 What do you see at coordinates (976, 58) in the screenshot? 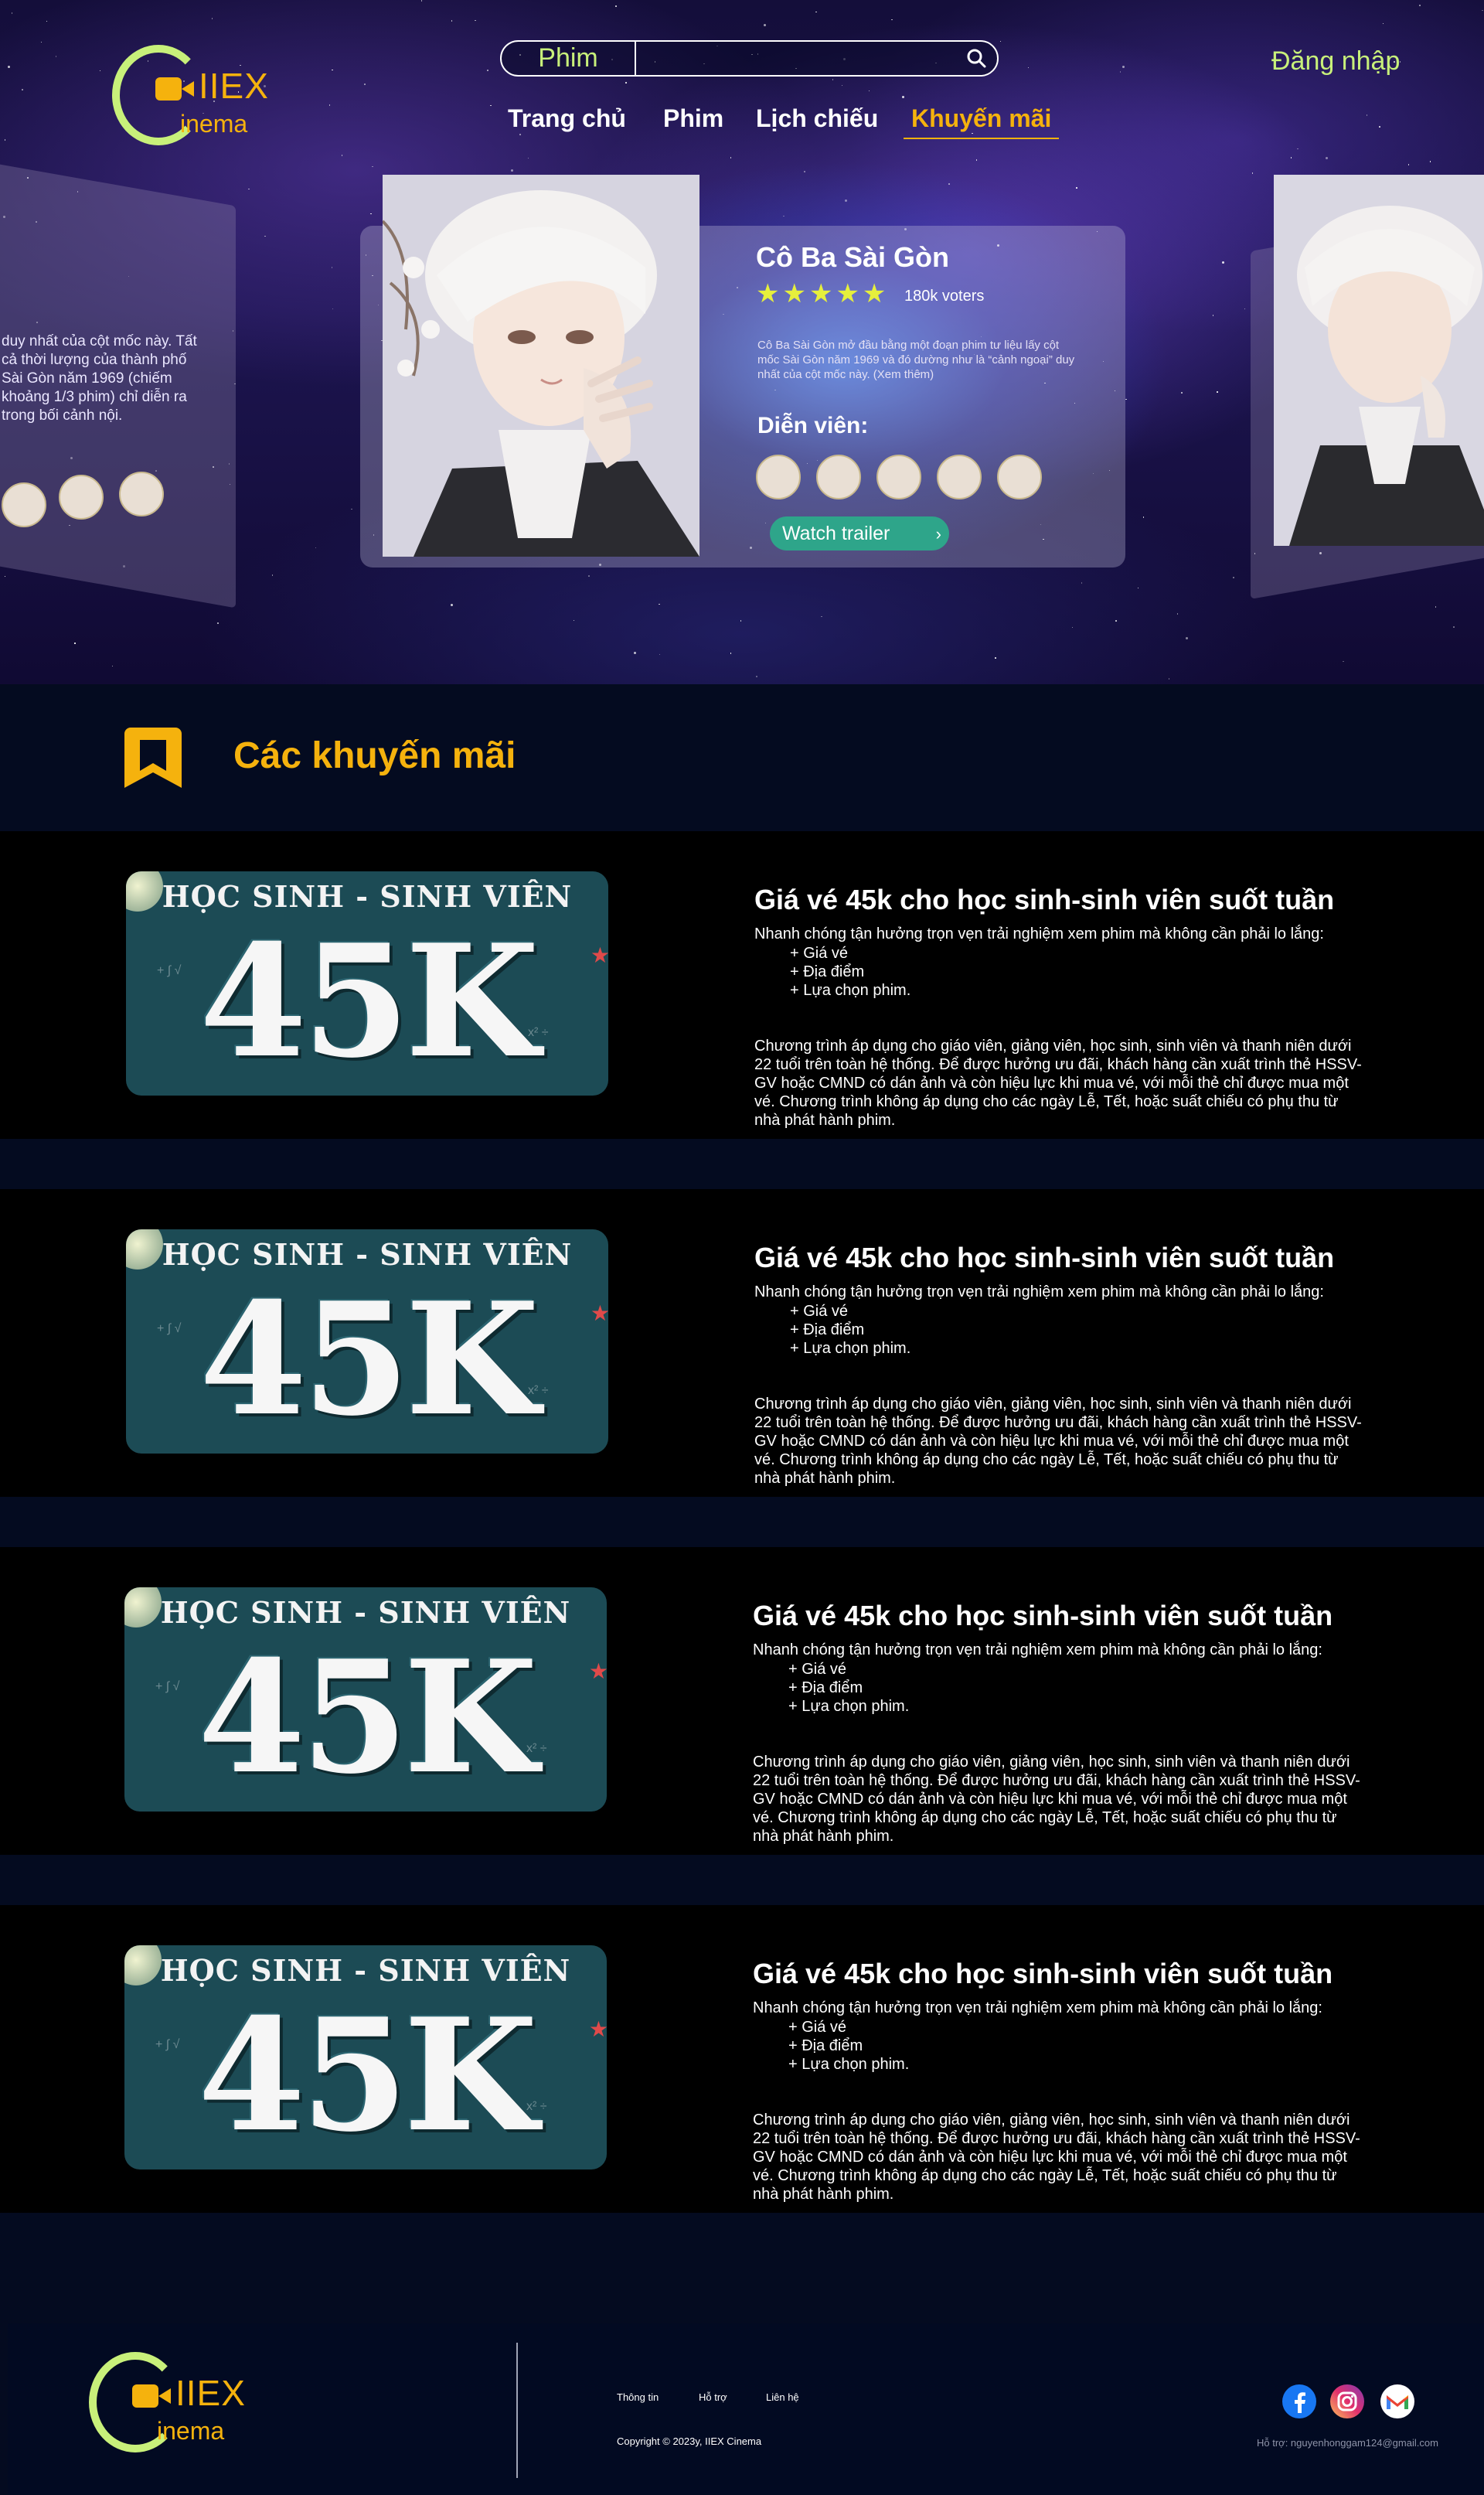
I see `search-icon` at bounding box center [976, 58].